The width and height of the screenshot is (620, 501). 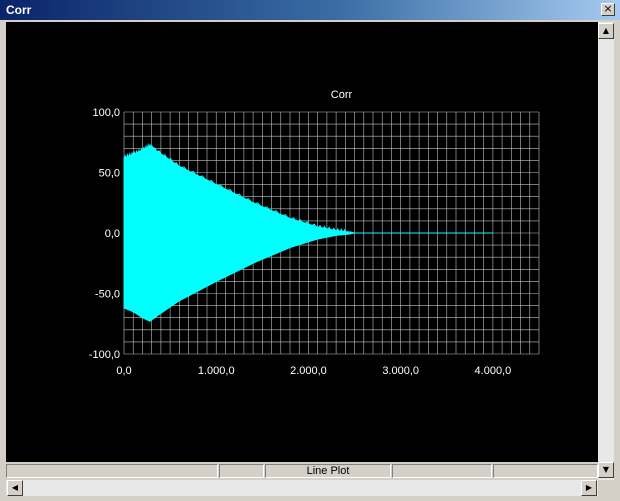 I want to click on horizontal-scrollbar: ◀ ▶, so click(x=302, y=488).